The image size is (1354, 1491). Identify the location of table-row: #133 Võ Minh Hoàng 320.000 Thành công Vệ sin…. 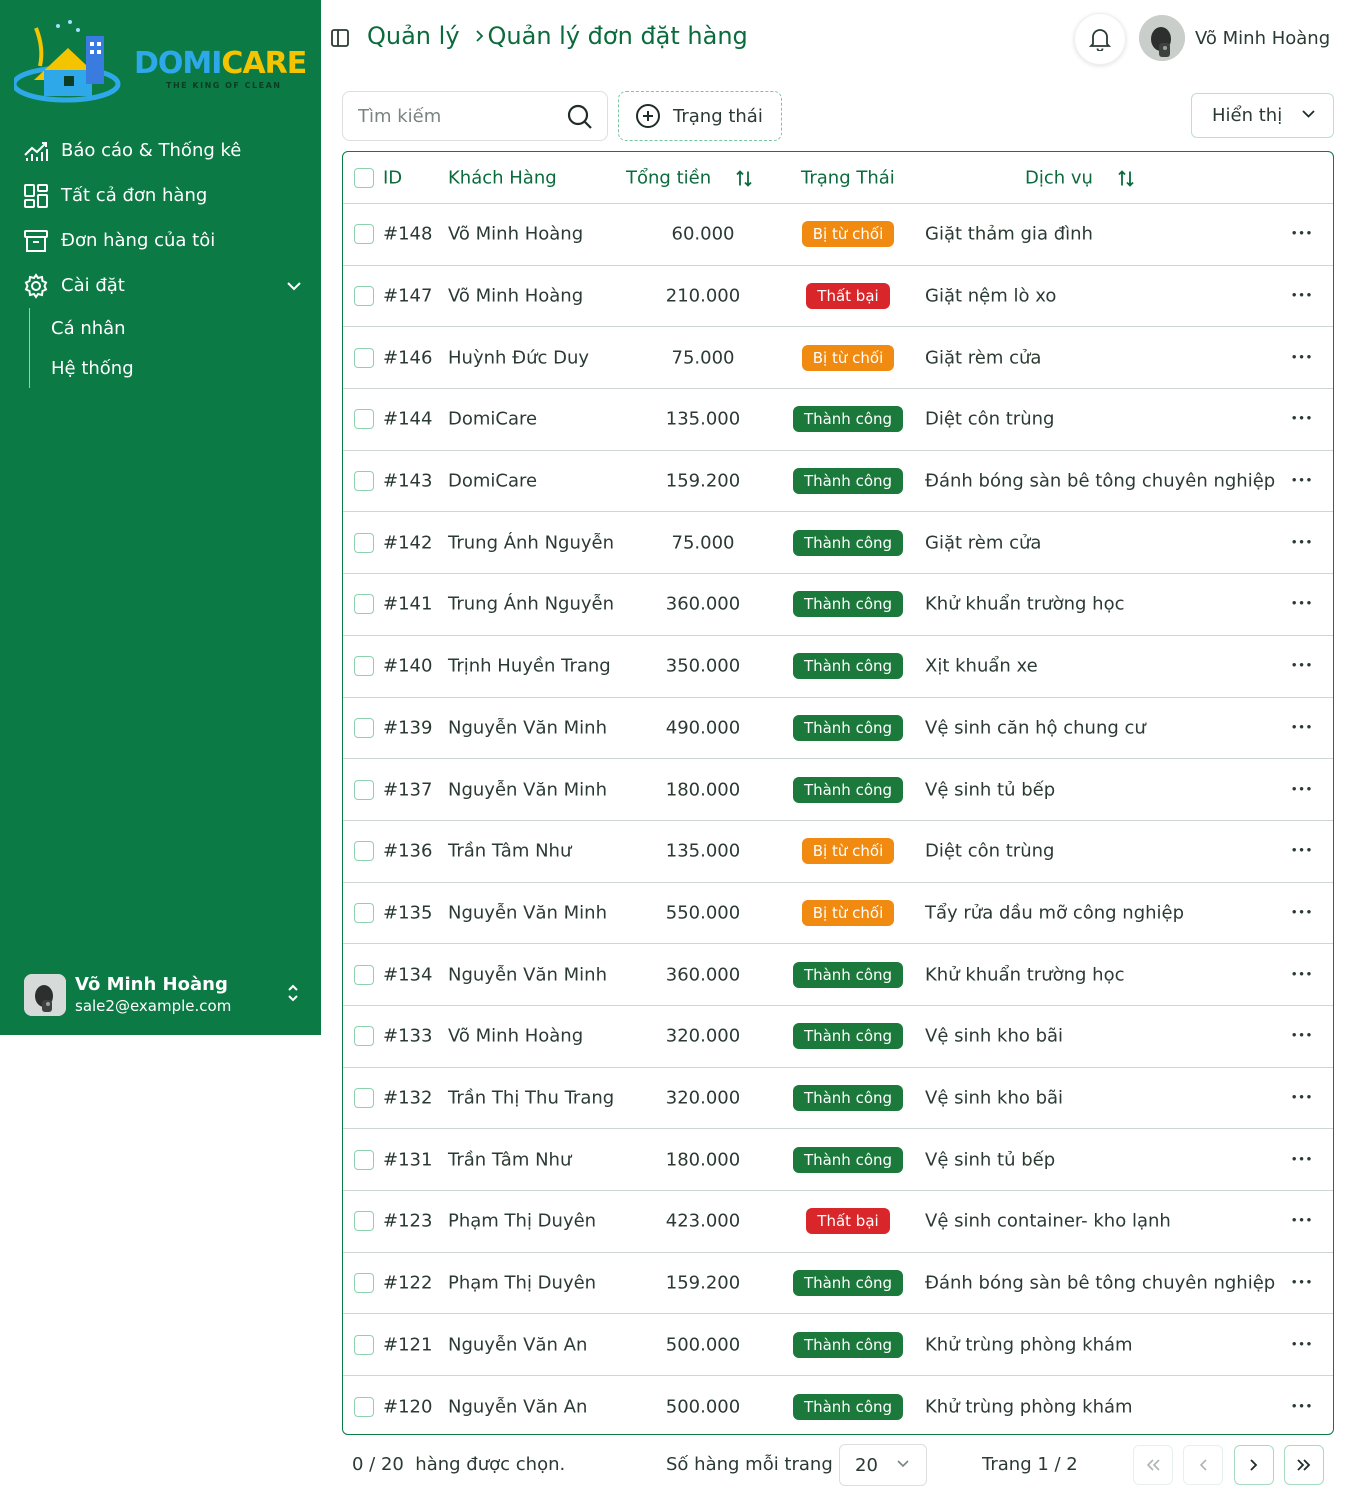
(838, 1037).